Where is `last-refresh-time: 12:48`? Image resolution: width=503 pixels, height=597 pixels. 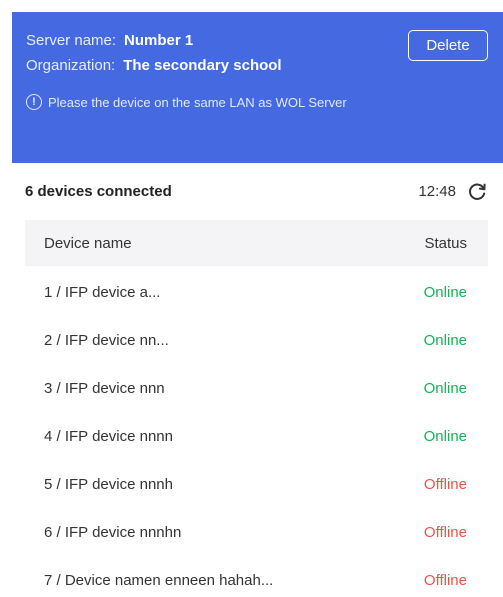
last-refresh-time: 12:48 is located at coordinates (437, 191).